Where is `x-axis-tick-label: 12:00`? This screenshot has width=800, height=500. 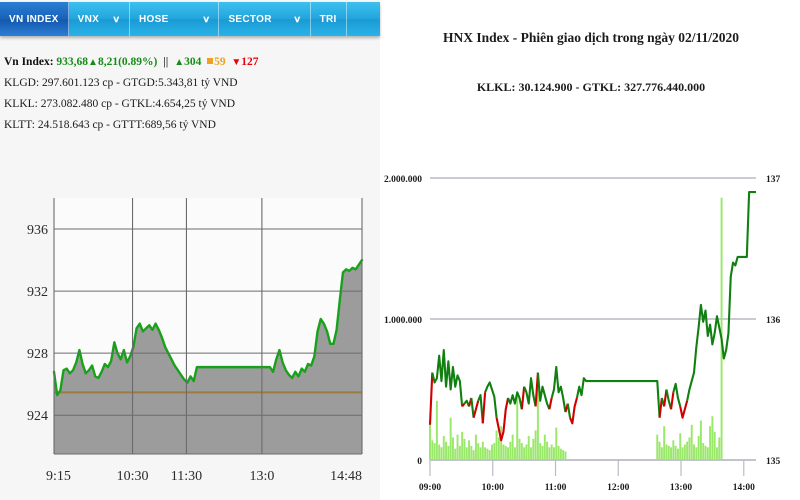
x-axis-tick-label: 12:00 is located at coordinates (618, 488).